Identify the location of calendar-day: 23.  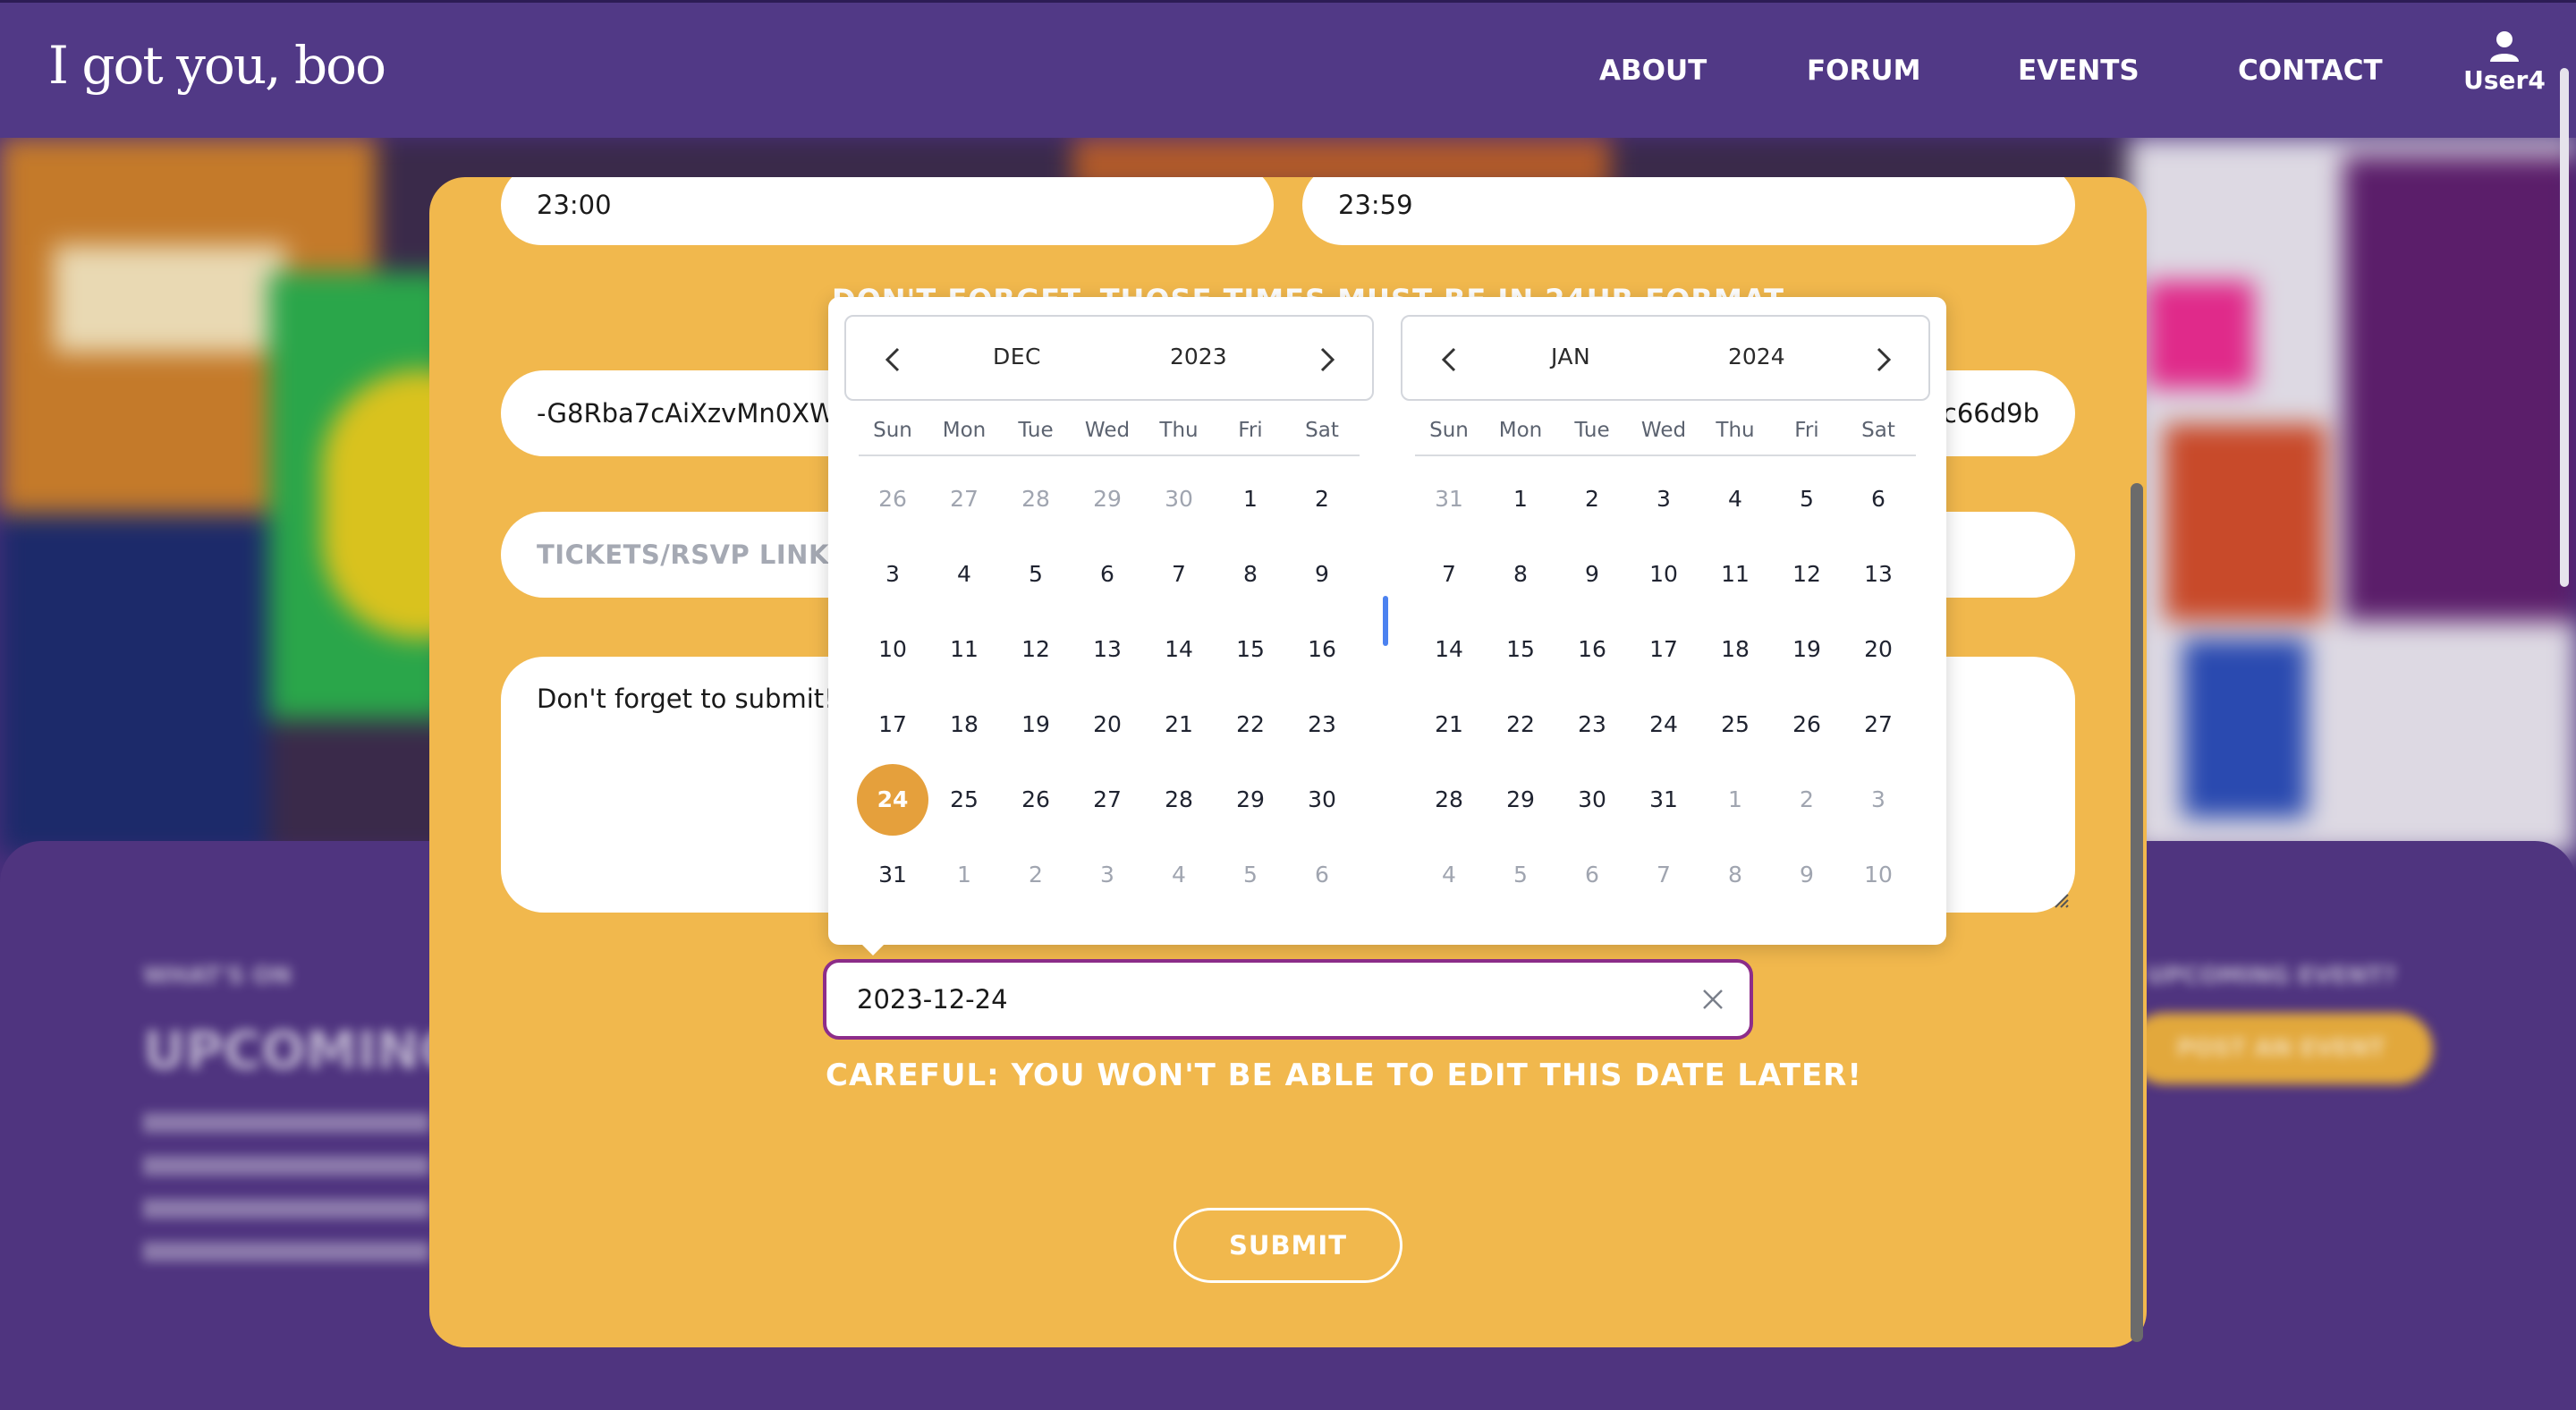
(1322, 725).